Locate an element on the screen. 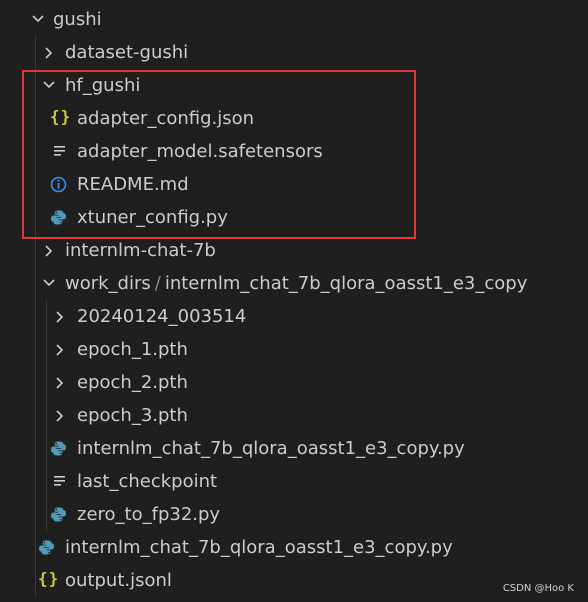  tree-item-label: output.jsonl is located at coordinates (118, 580).